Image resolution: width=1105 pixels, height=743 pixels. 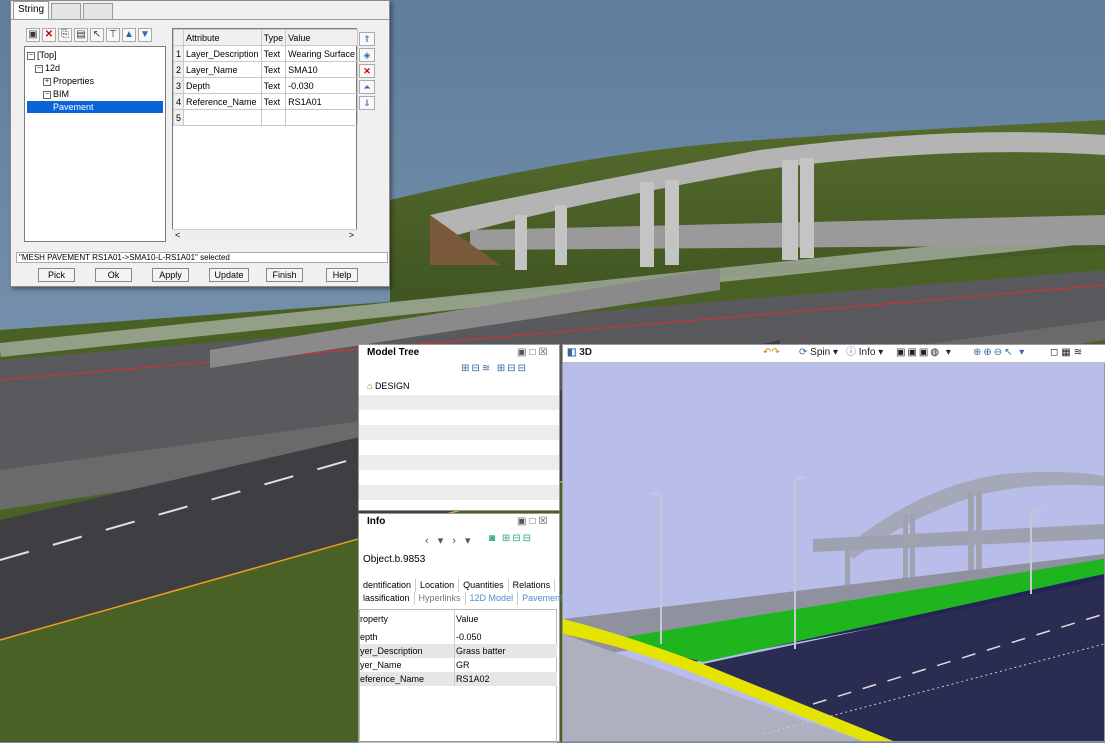 I want to click on new-icon: ▣, so click(x=33, y=35).